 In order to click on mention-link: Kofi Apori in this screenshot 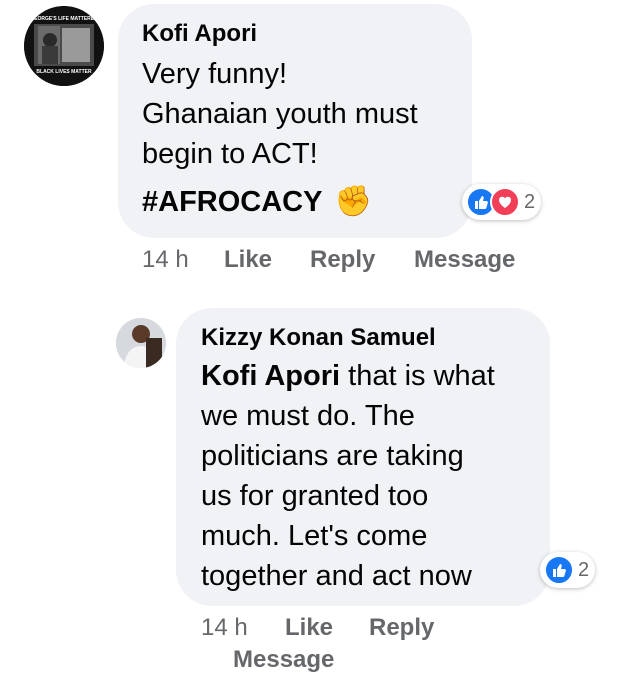, I will do `click(270, 376)`.